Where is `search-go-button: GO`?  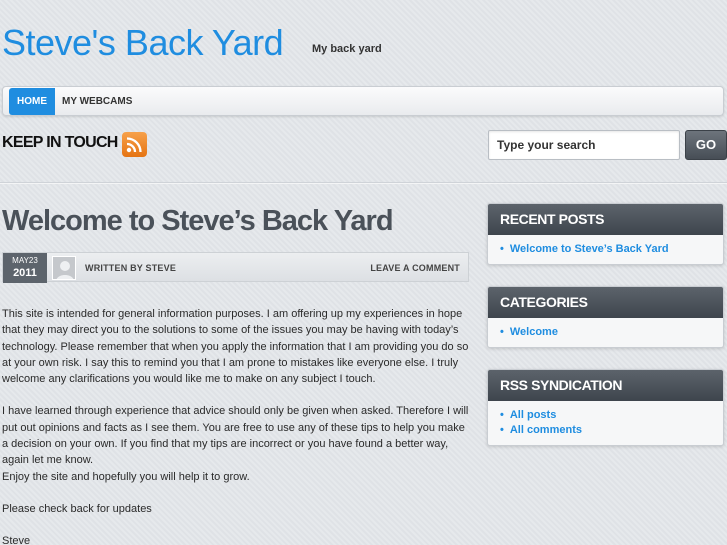
search-go-button: GO is located at coordinates (706, 145).